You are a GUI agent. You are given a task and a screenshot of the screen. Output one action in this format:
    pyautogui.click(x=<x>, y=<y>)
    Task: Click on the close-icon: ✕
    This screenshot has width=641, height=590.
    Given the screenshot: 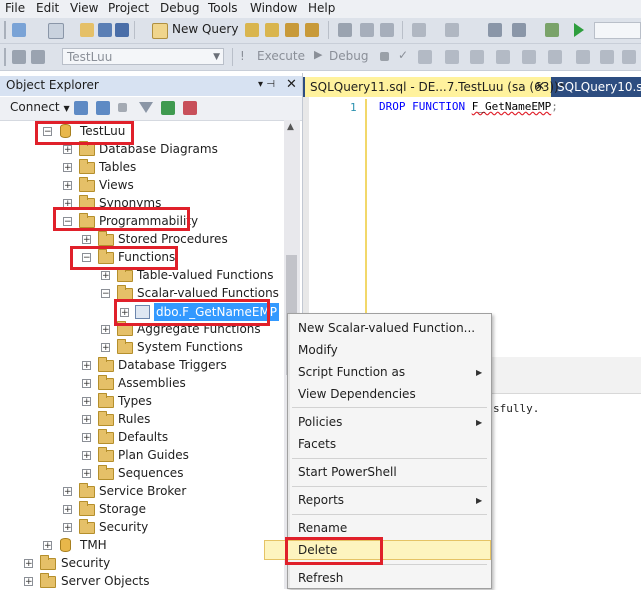 What is the action you would take?
    pyautogui.click(x=291, y=84)
    